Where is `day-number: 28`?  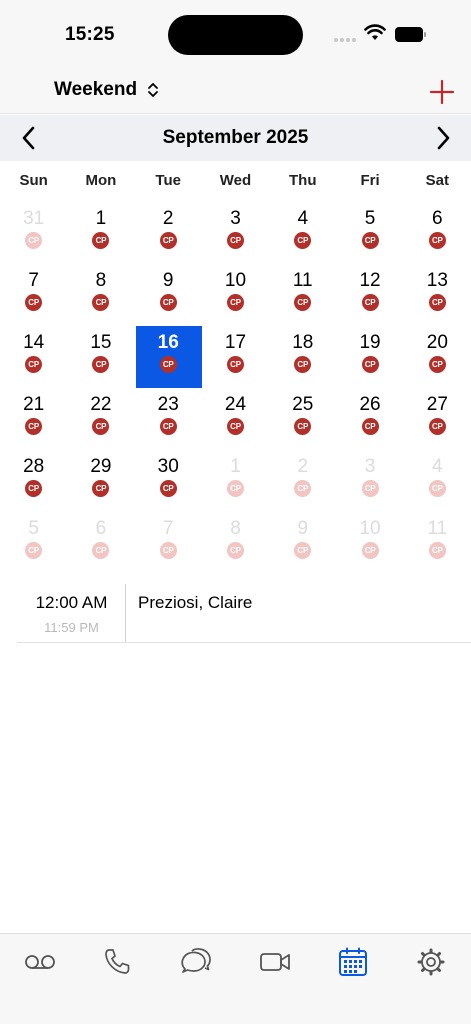 day-number: 28 is located at coordinates (34, 466).